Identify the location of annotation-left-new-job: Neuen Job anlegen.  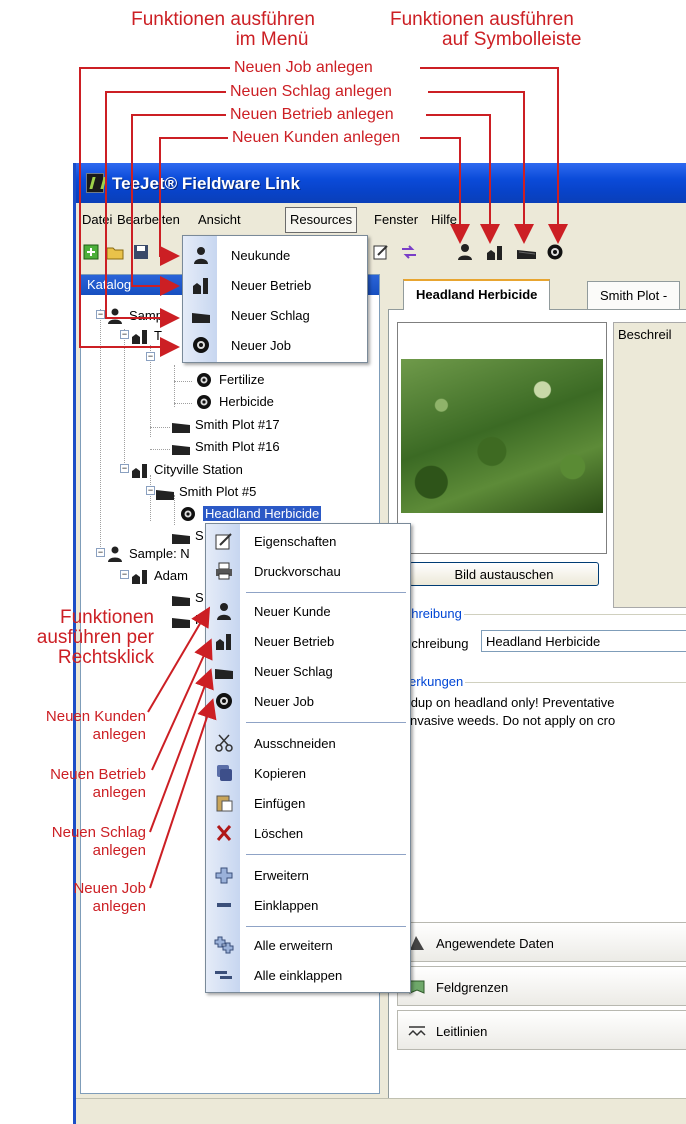
(109, 897).